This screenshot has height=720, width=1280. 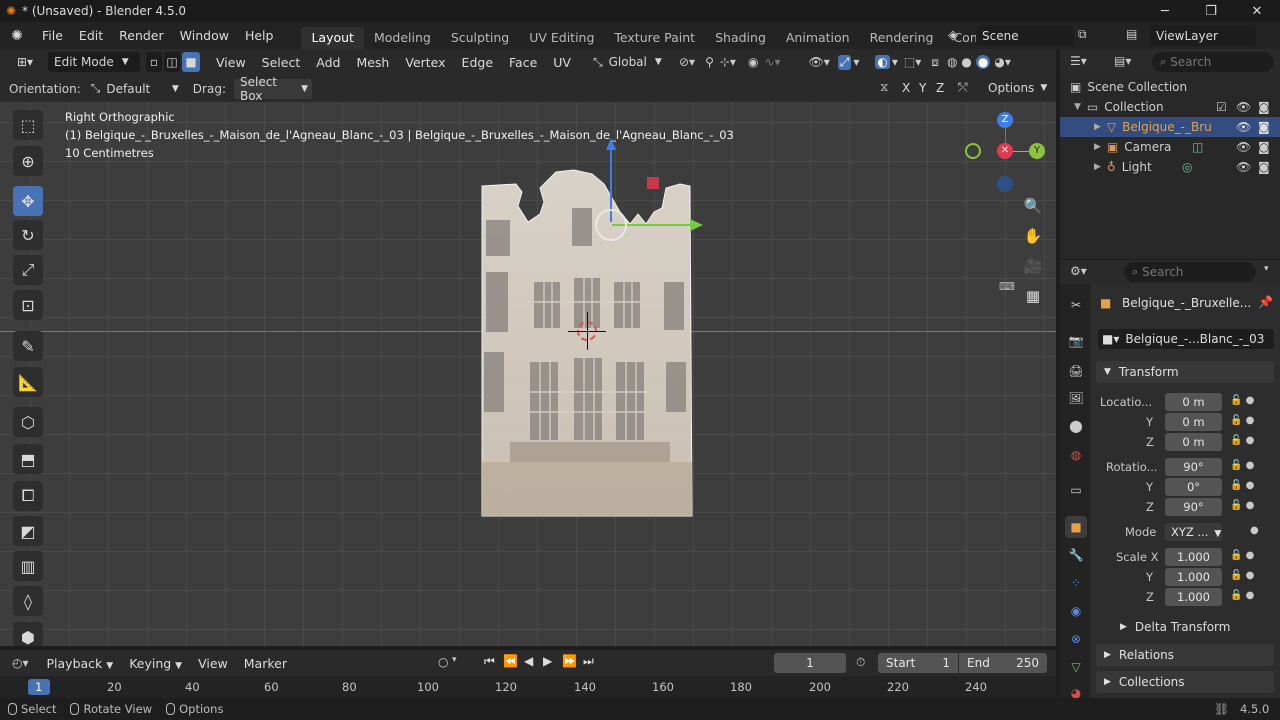 I want to click on properties-search-input: ⌕ Search, so click(x=1190, y=272).